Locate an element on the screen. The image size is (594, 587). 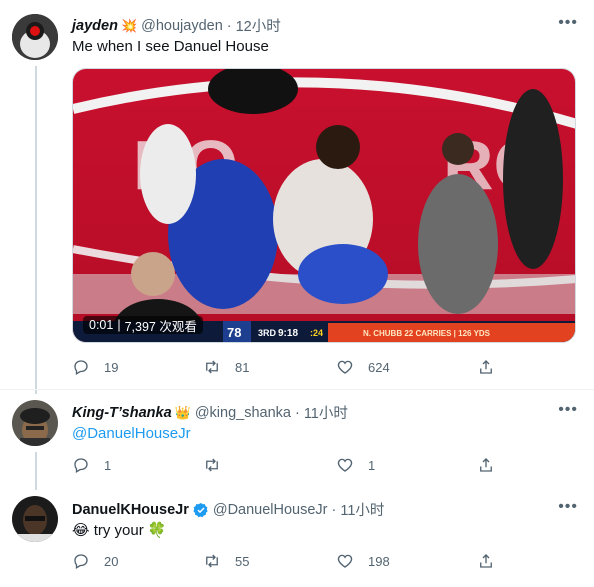
scoreboard-score: 78 is located at coordinates (234, 332).